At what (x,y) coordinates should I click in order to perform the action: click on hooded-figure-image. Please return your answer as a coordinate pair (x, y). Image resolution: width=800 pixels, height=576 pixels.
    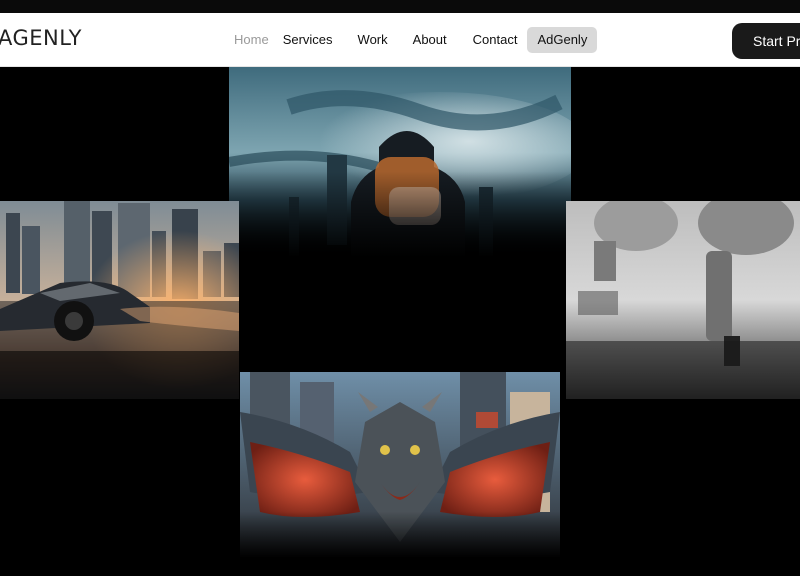
    Looking at the image, I should click on (400, 162).